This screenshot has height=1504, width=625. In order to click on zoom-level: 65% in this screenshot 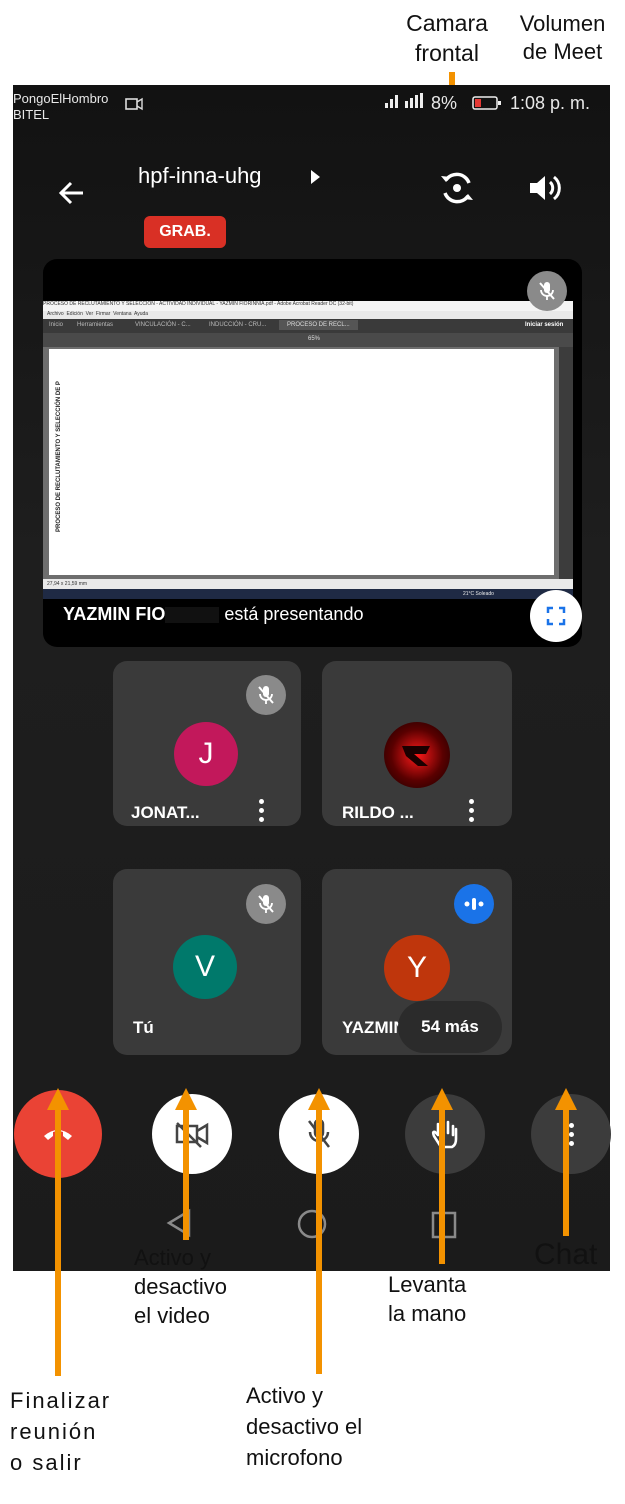, I will do `click(314, 339)`.